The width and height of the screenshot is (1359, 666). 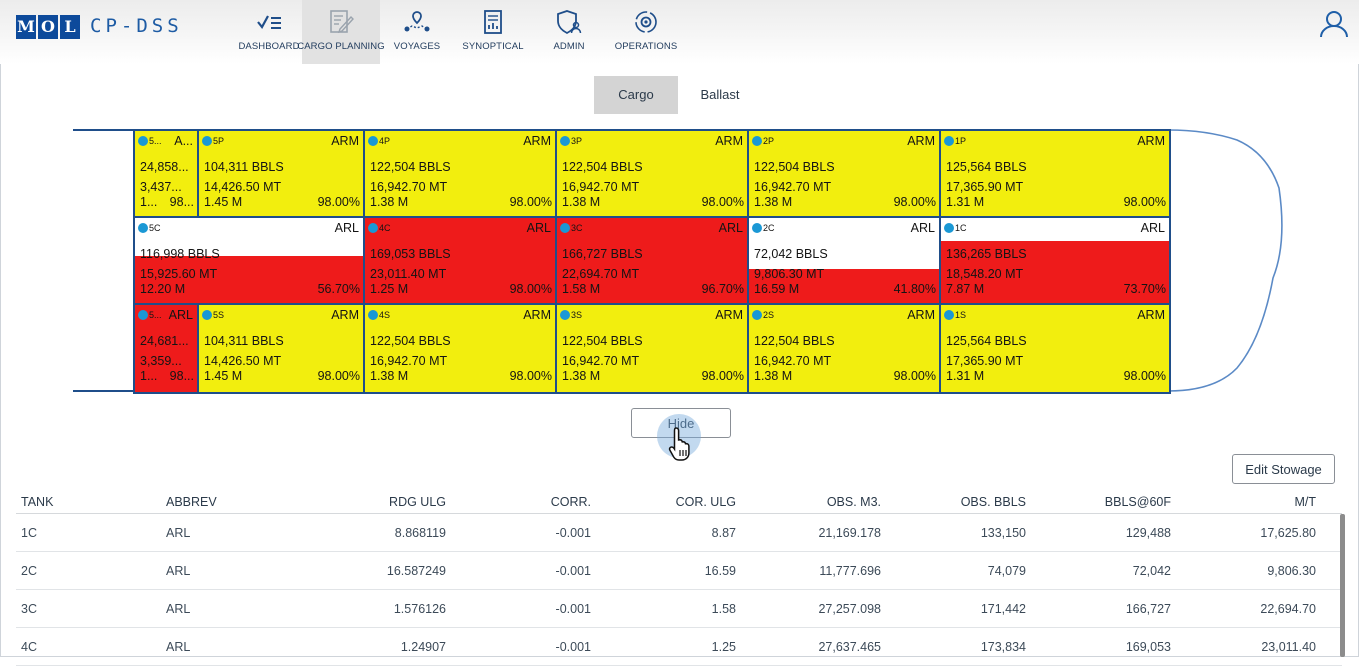 What do you see at coordinates (813, 501) in the screenshot?
I see `column-header: OBS. M3.` at bounding box center [813, 501].